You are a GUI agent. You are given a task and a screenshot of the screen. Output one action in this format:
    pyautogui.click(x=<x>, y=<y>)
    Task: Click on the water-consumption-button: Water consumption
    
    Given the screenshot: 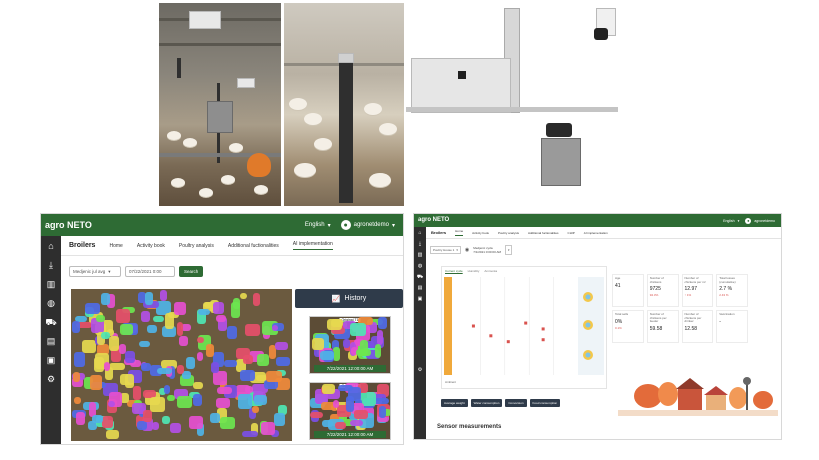 What is the action you would take?
    pyautogui.click(x=486, y=403)
    